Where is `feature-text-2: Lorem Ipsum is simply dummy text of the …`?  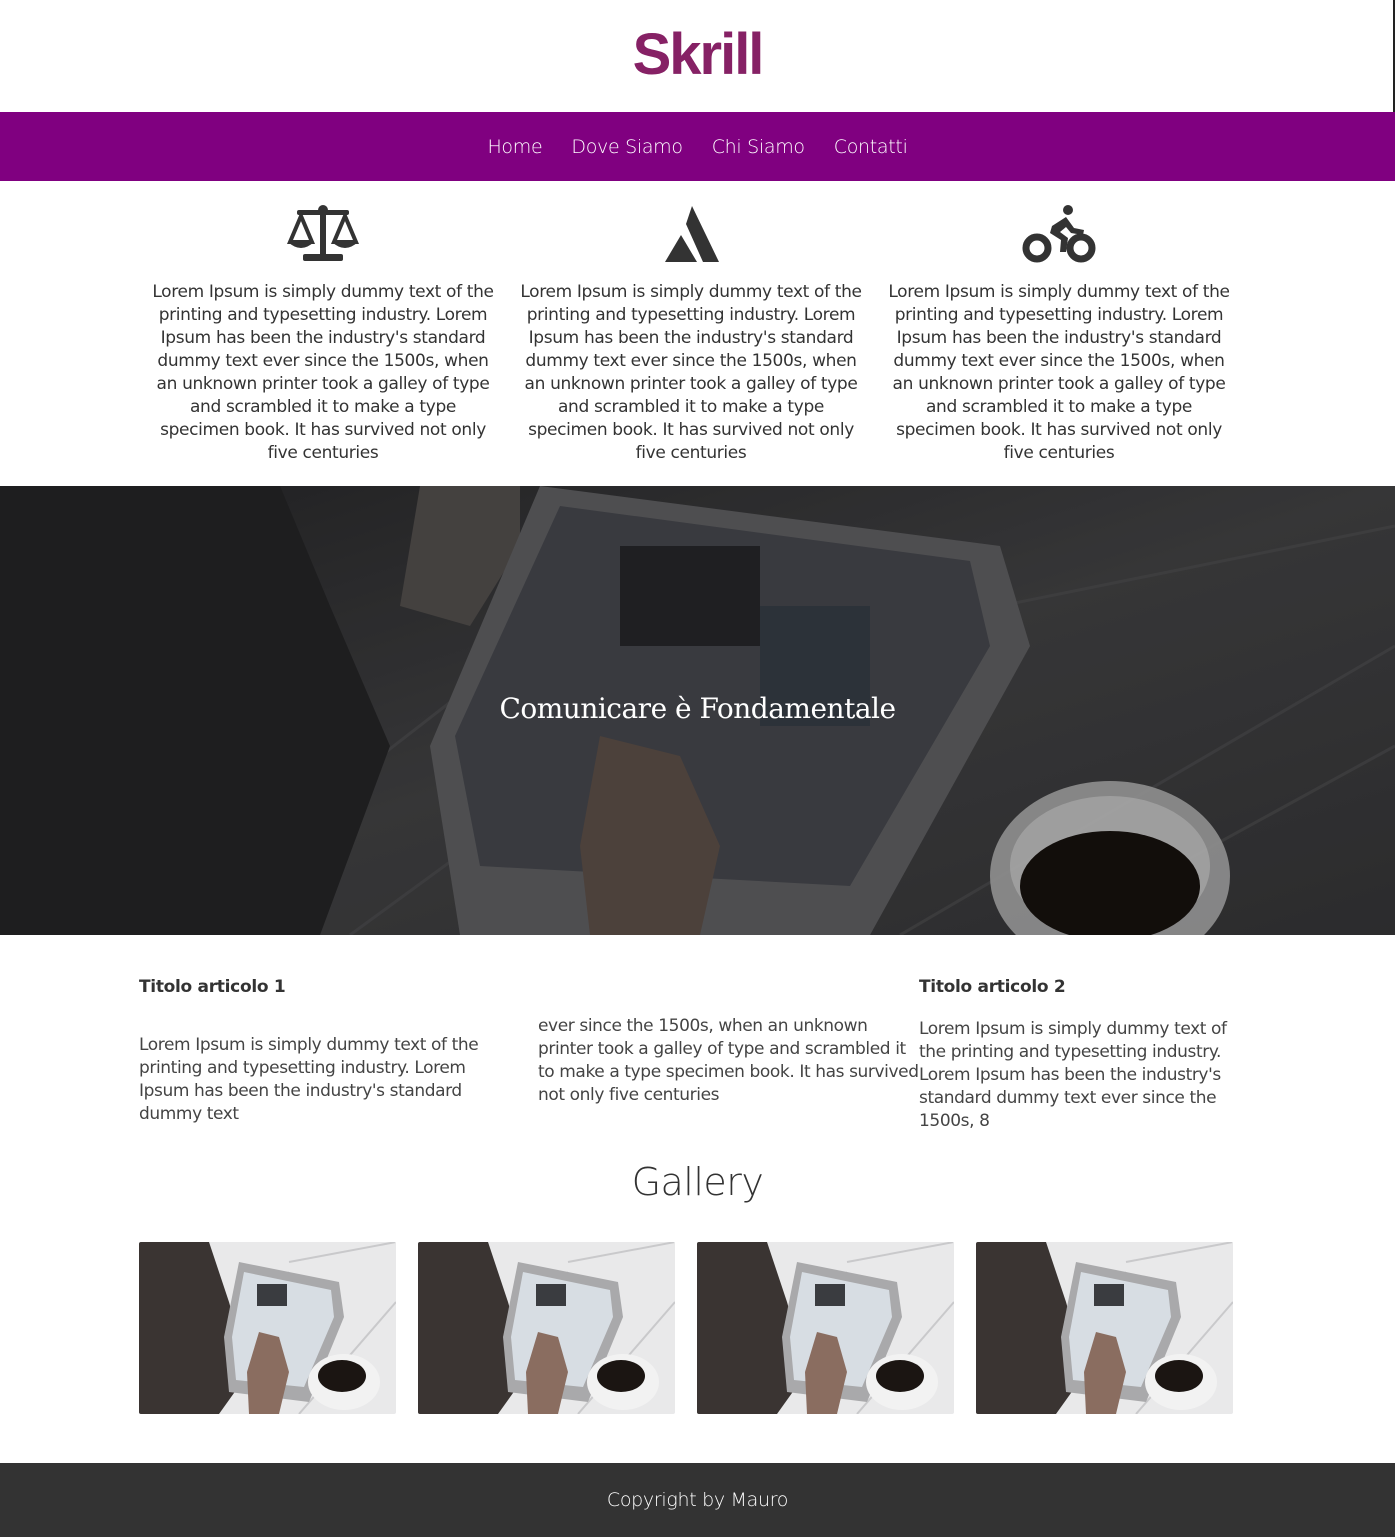 feature-text-2: Lorem Ipsum is simply dummy text of the … is located at coordinates (691, 372).